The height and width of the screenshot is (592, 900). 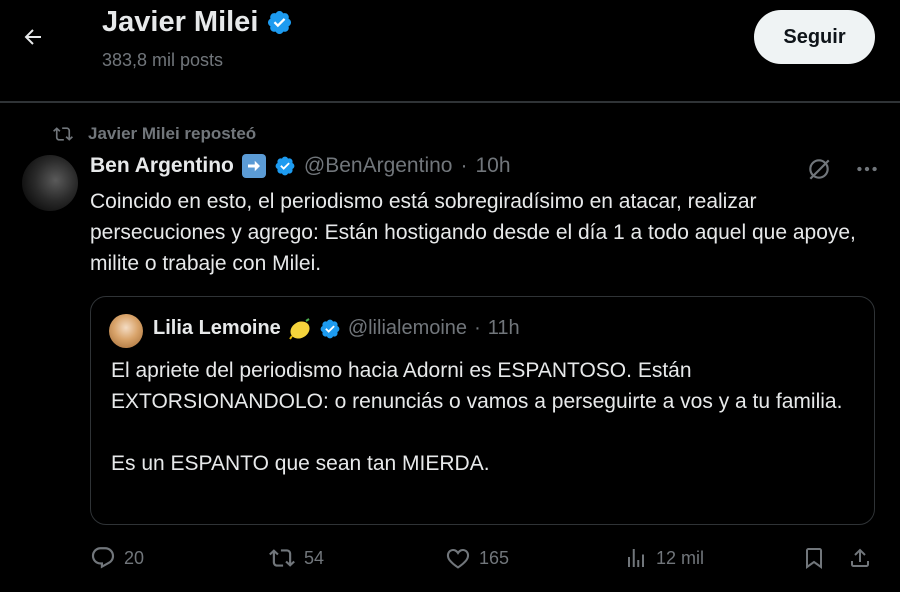 I want to click on follow-button: Seguir, so click(x=814, y=37).